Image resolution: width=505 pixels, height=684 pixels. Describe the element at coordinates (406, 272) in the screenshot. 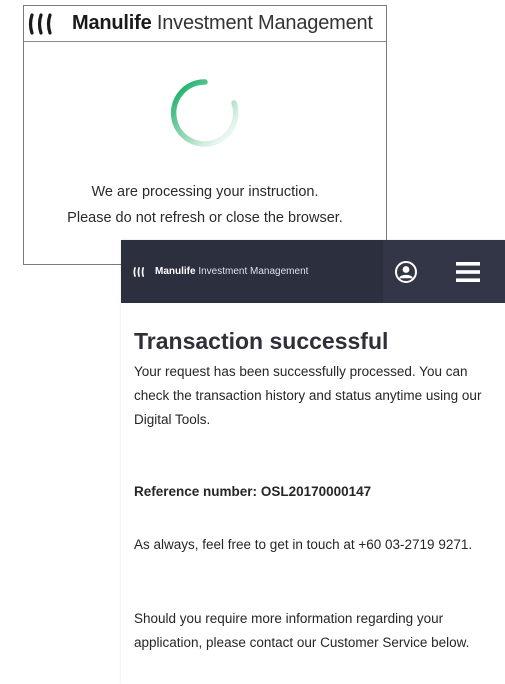

I see `account-icon` at that location.